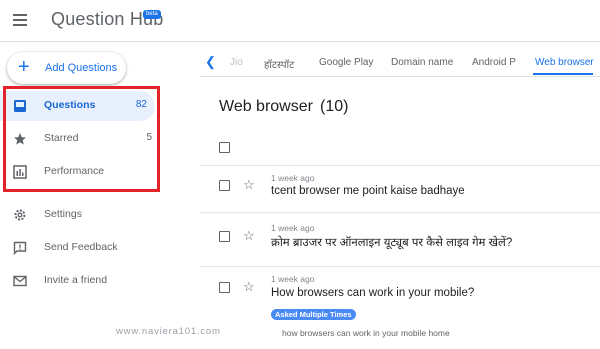 This screenshot has height=349, width=600. I want to click on add-questions-button: + Add Questions, so click(66, 68).